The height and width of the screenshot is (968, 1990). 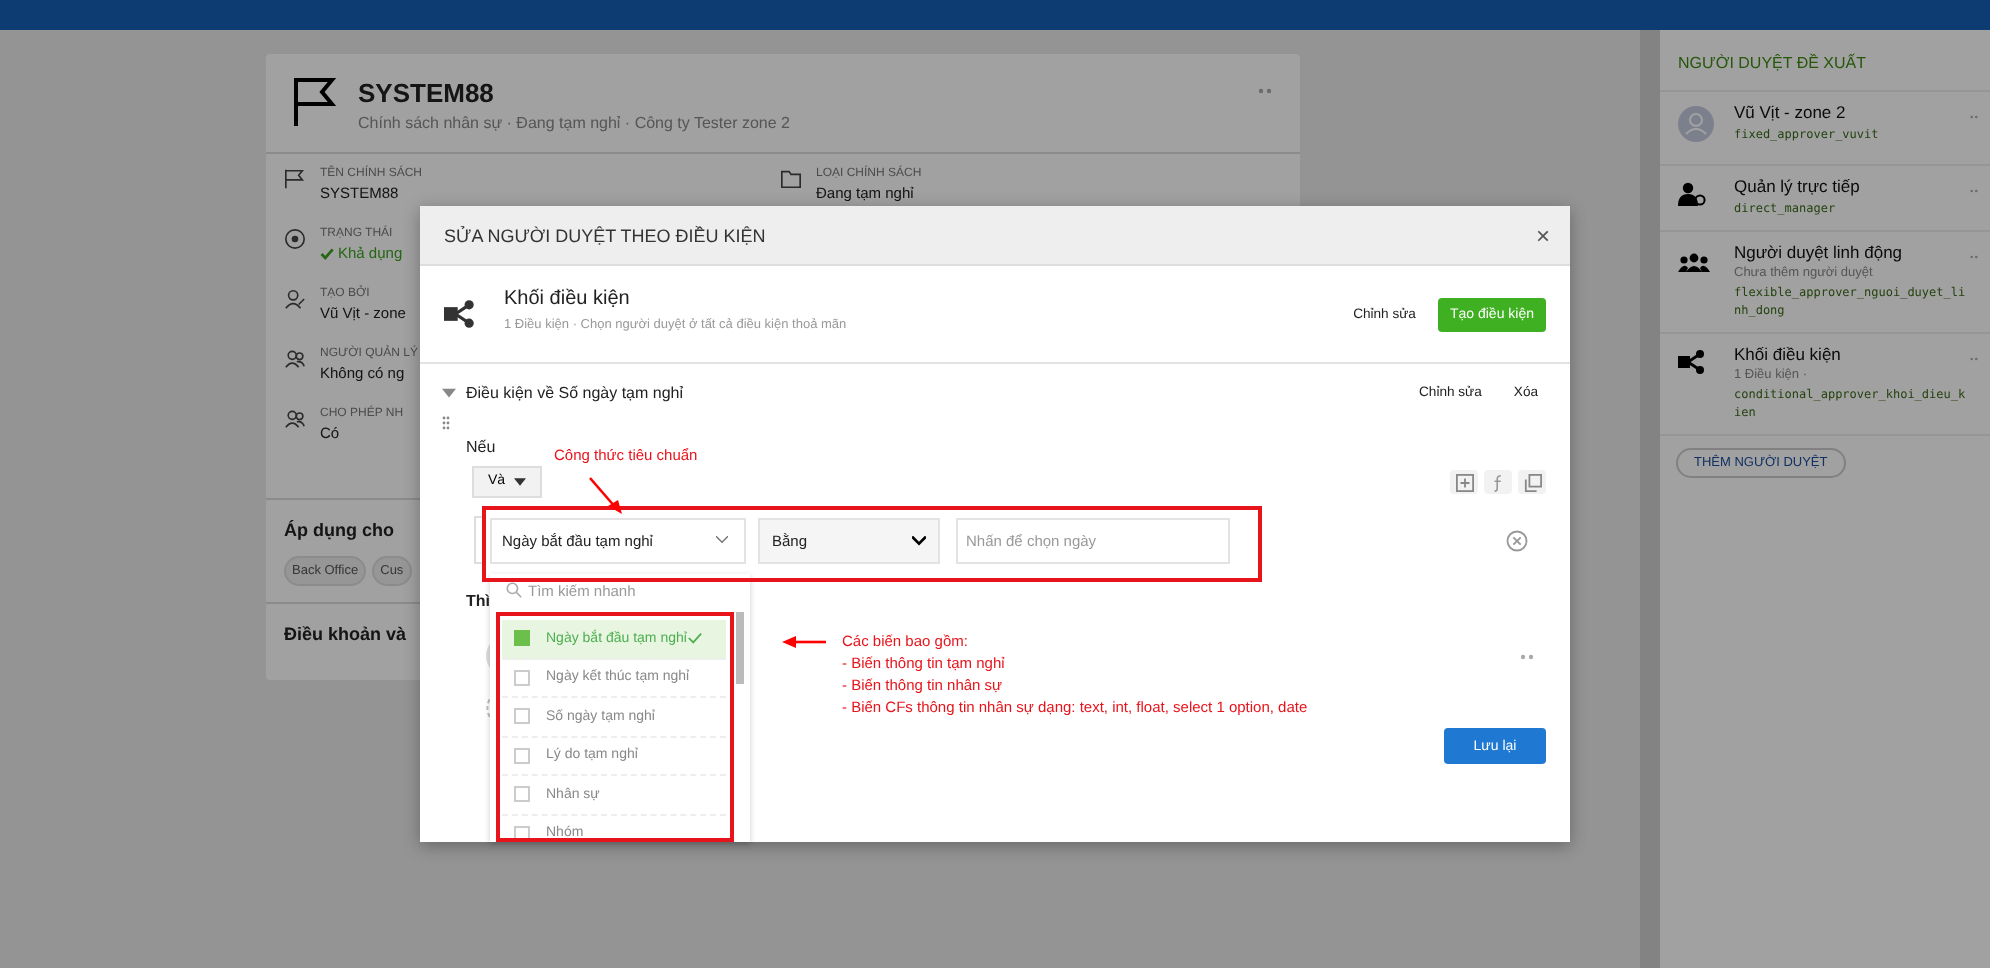 I want to click on copy-icon, so click(x=1532, y=482).